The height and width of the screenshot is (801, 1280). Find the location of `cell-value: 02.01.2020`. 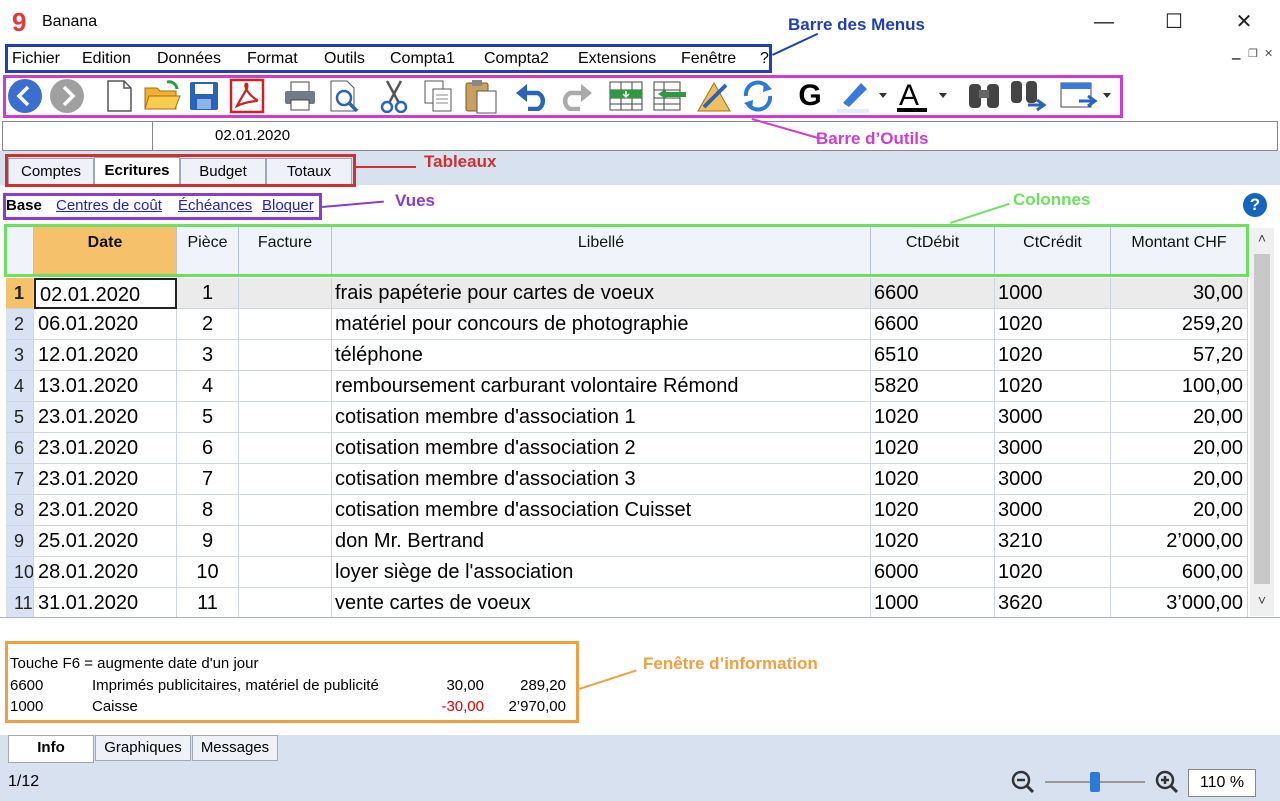

cell-value: 02.01.2020 is located at coordinates (252, 135).